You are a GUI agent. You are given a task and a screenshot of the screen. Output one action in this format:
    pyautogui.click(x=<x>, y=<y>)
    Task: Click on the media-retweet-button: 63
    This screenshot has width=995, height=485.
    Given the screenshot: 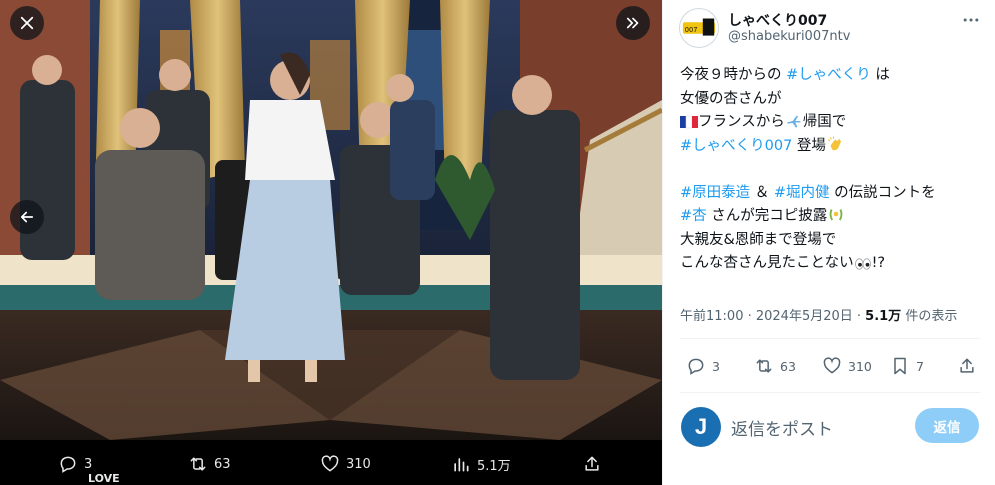 What is the action you would take?
    pyautogui.click(x=209, y=464)
    